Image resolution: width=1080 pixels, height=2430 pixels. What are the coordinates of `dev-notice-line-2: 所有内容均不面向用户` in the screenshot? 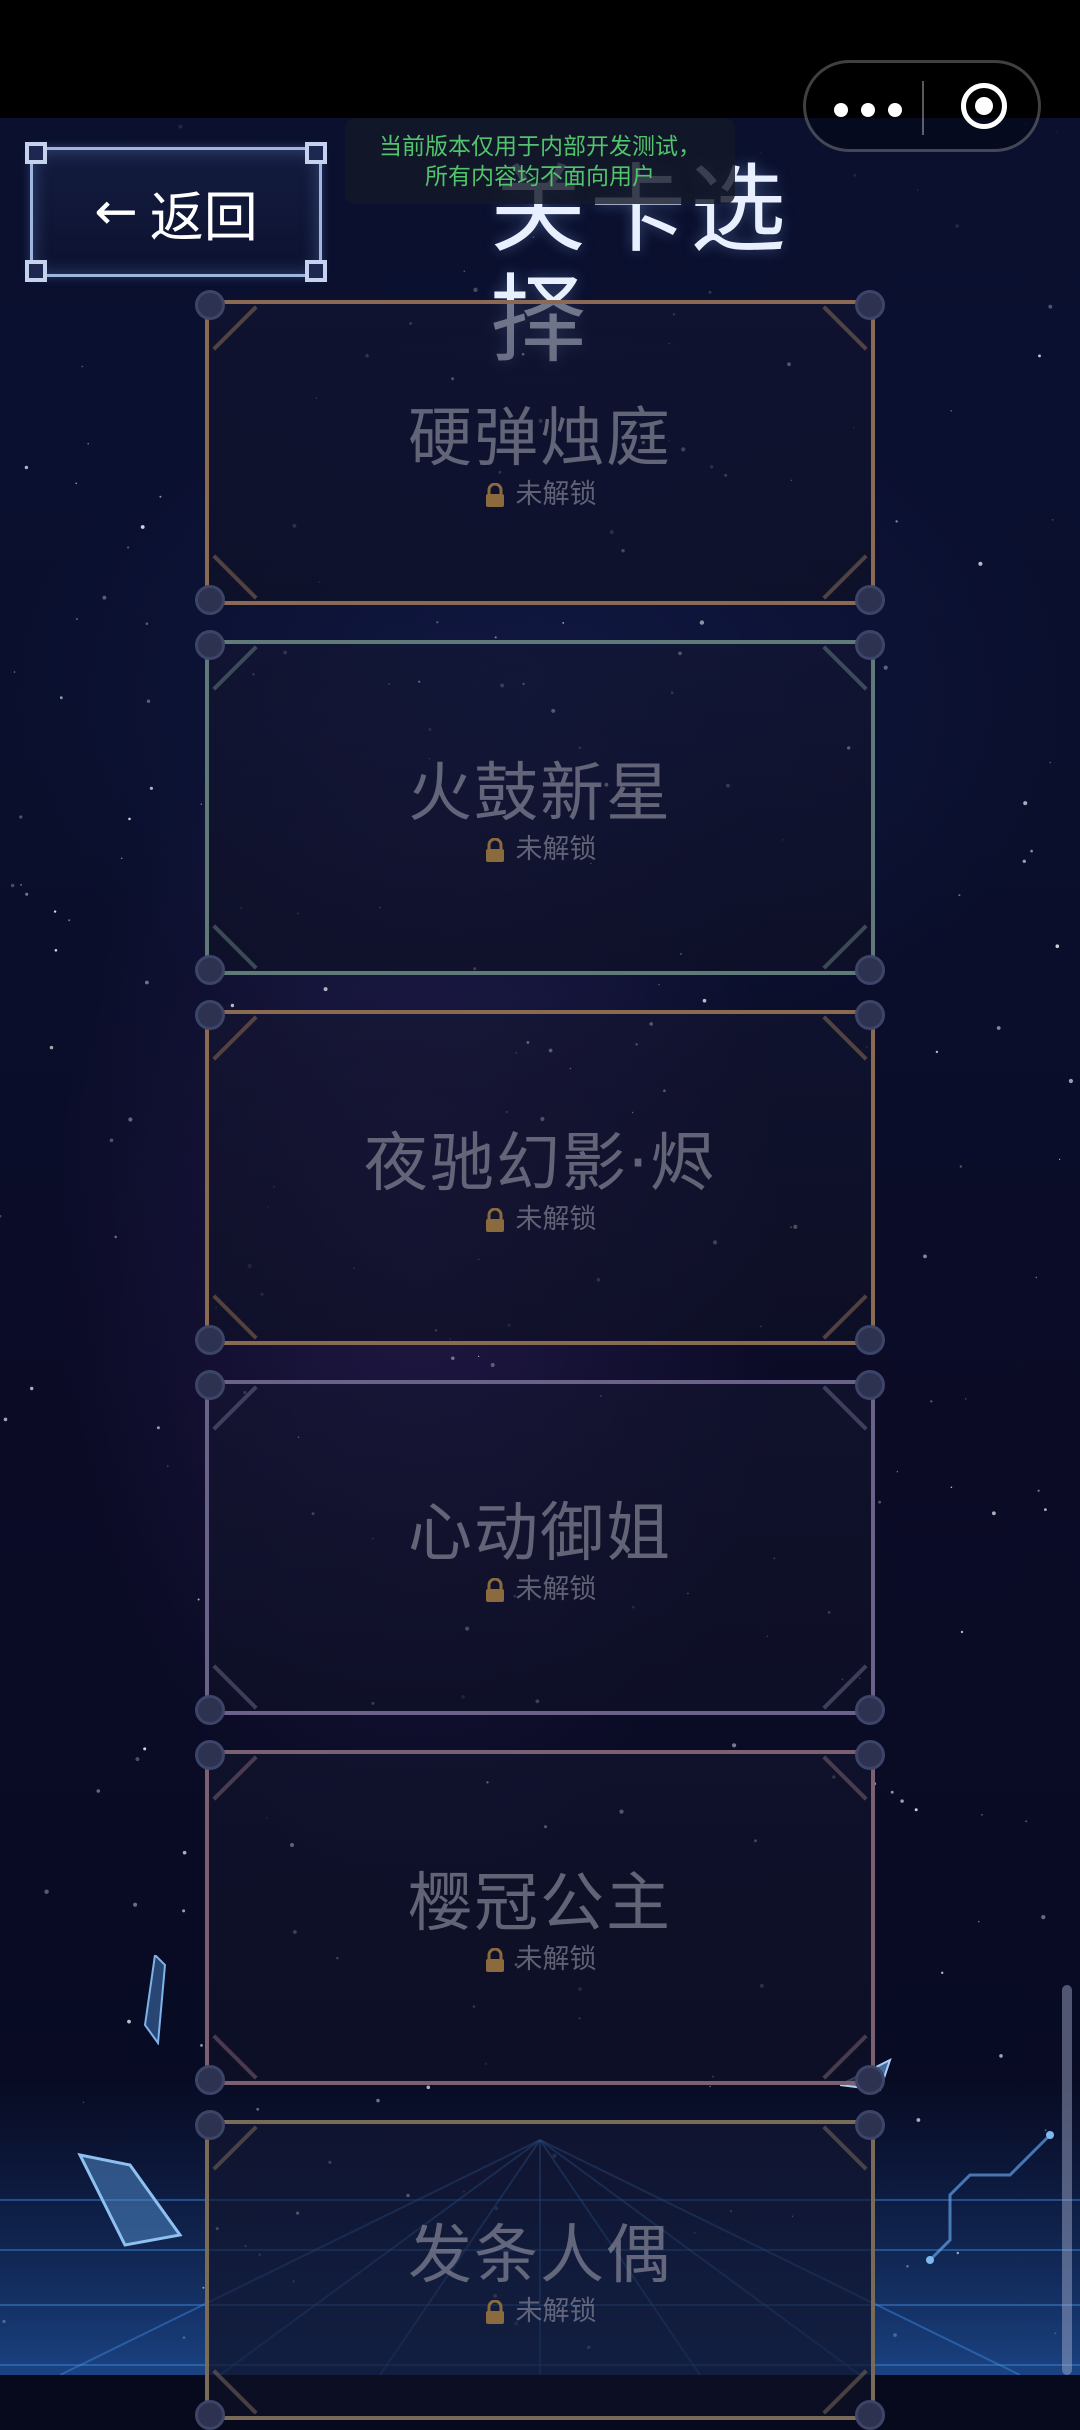 It's located at (540, 177).